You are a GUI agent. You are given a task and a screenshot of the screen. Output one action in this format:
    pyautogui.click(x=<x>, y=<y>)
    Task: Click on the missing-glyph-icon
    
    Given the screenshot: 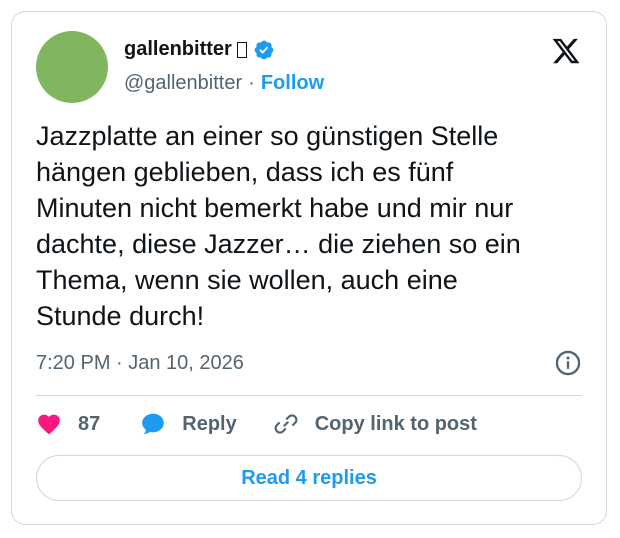 What is the action you would take?
    pyautogui.click(x=241, y=49)
    